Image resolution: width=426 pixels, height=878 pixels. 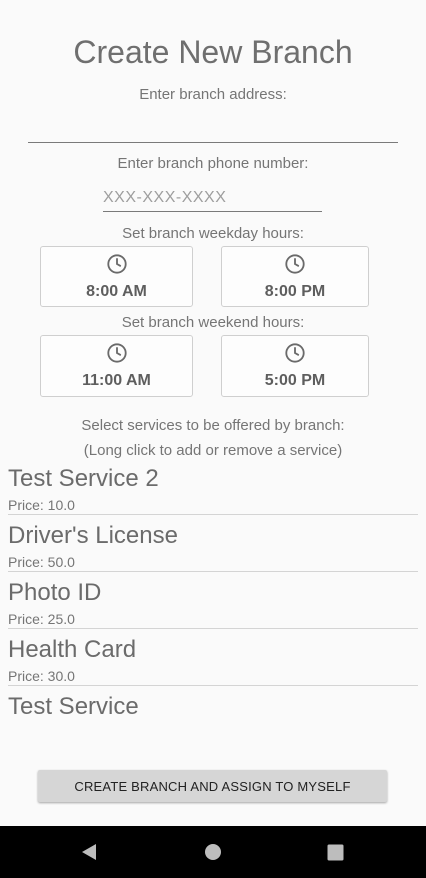 I want to click on address-input, so click(x=213, y=130).